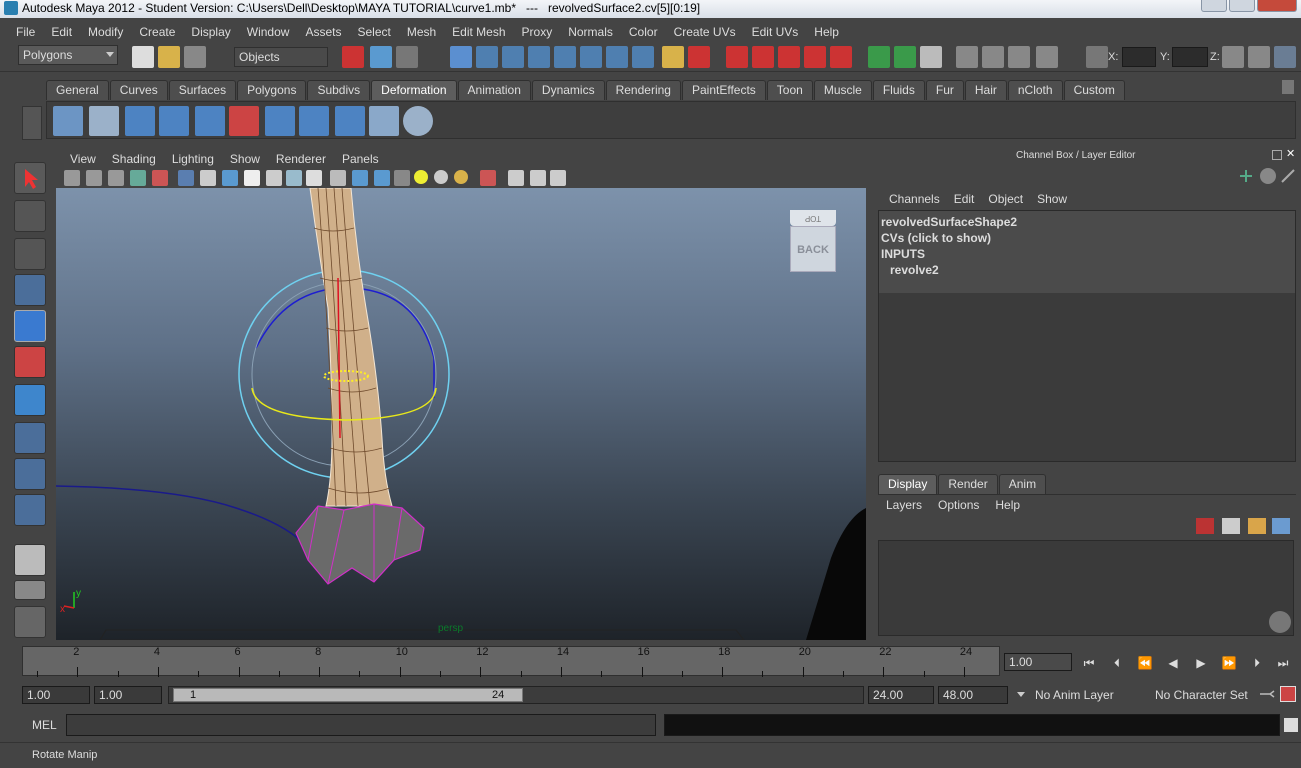 This screenshot has width=1301, height=768. Describe the element at coordinates (1087, 222) in the screenshot. I see `channelbox-object-name: revolvedSurfaceShape2` at that location.